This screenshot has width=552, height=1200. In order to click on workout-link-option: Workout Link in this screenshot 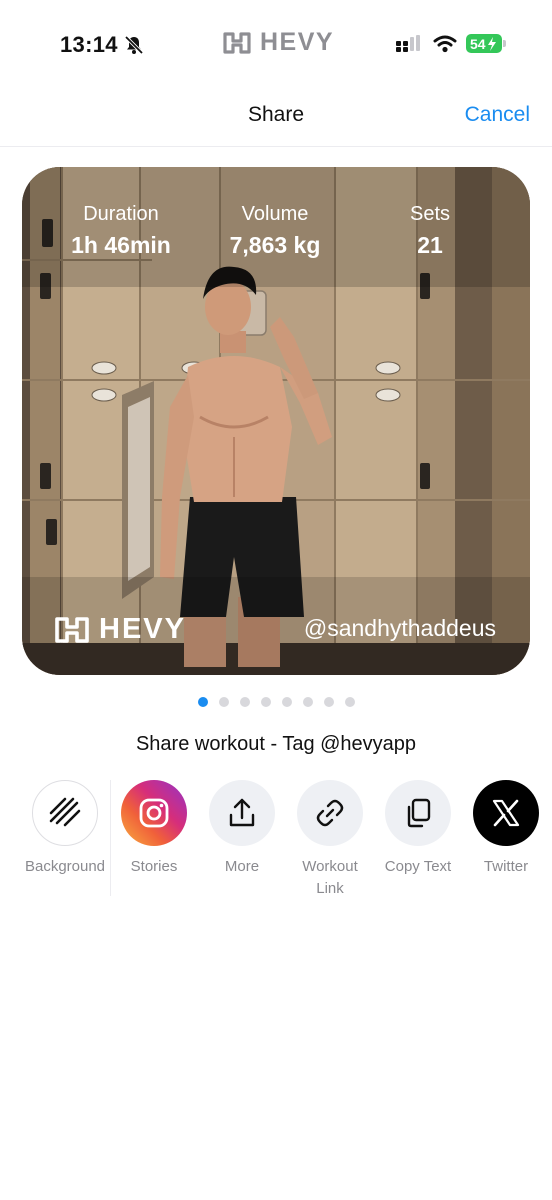, I will do `click(330, 840)`.